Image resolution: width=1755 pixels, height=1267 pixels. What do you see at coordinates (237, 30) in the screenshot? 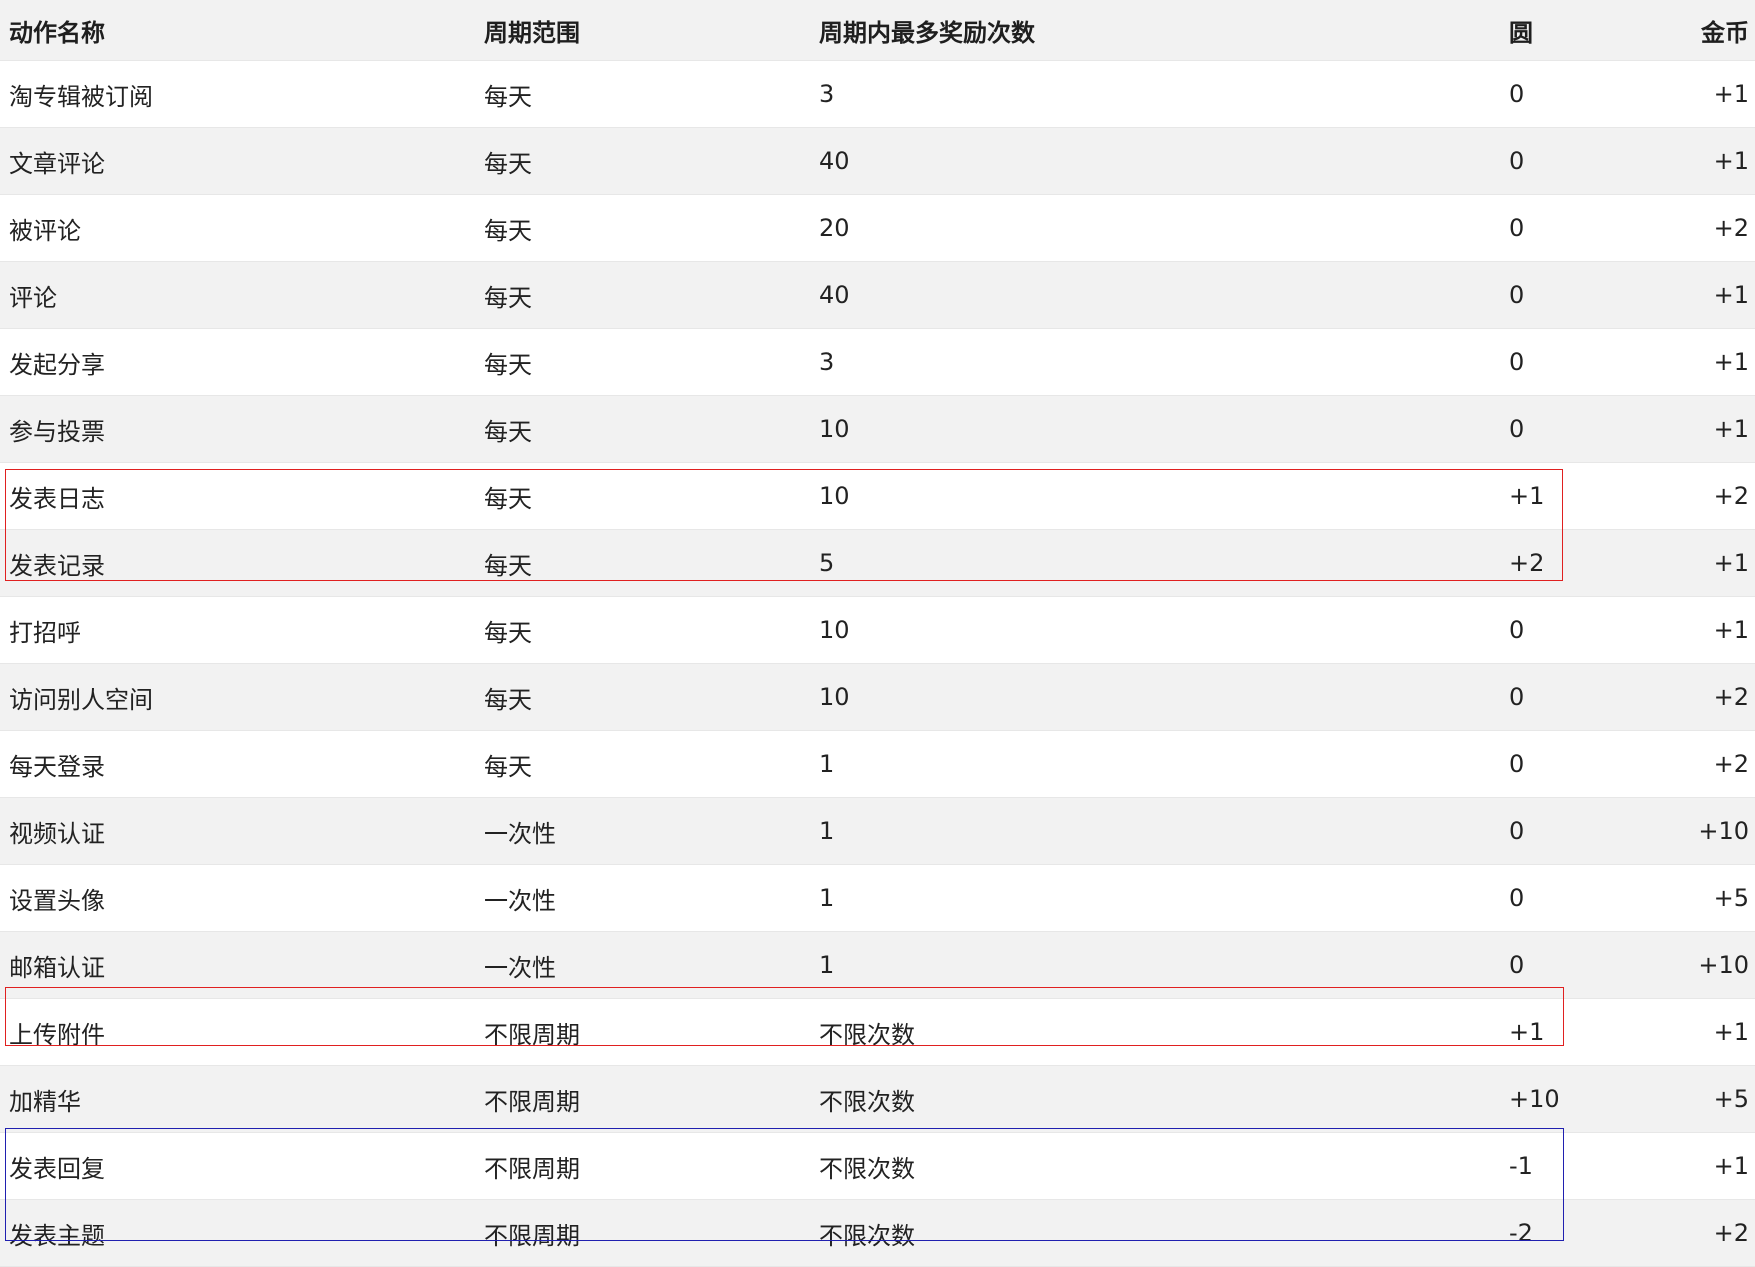
I see `header-action-name: 动作名称` at bounding box center [237, 30].